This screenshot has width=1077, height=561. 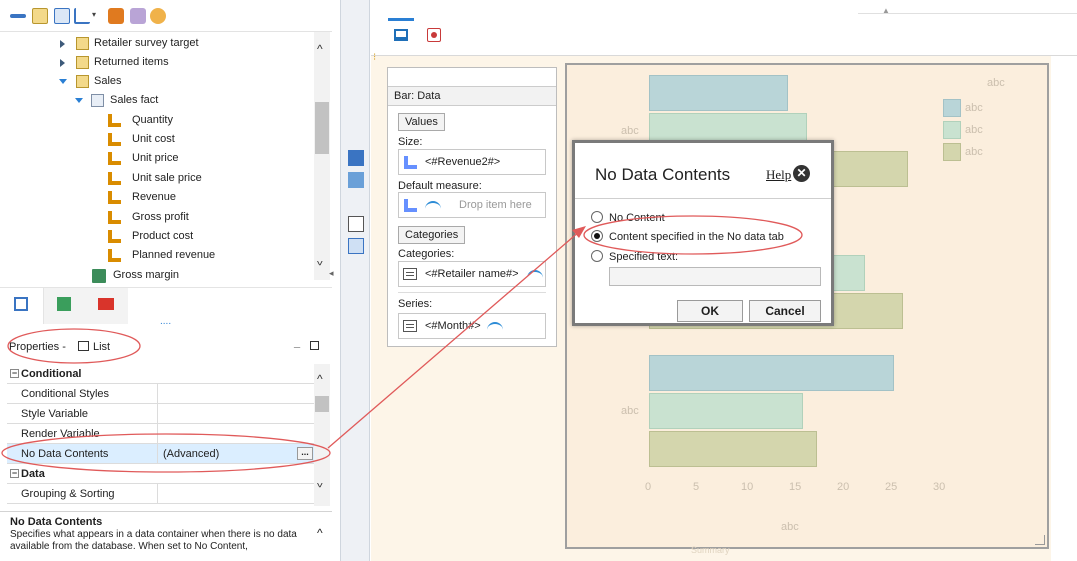 I want to click on properties-scrollbar: ^ ^, so click(x=322, y=435).